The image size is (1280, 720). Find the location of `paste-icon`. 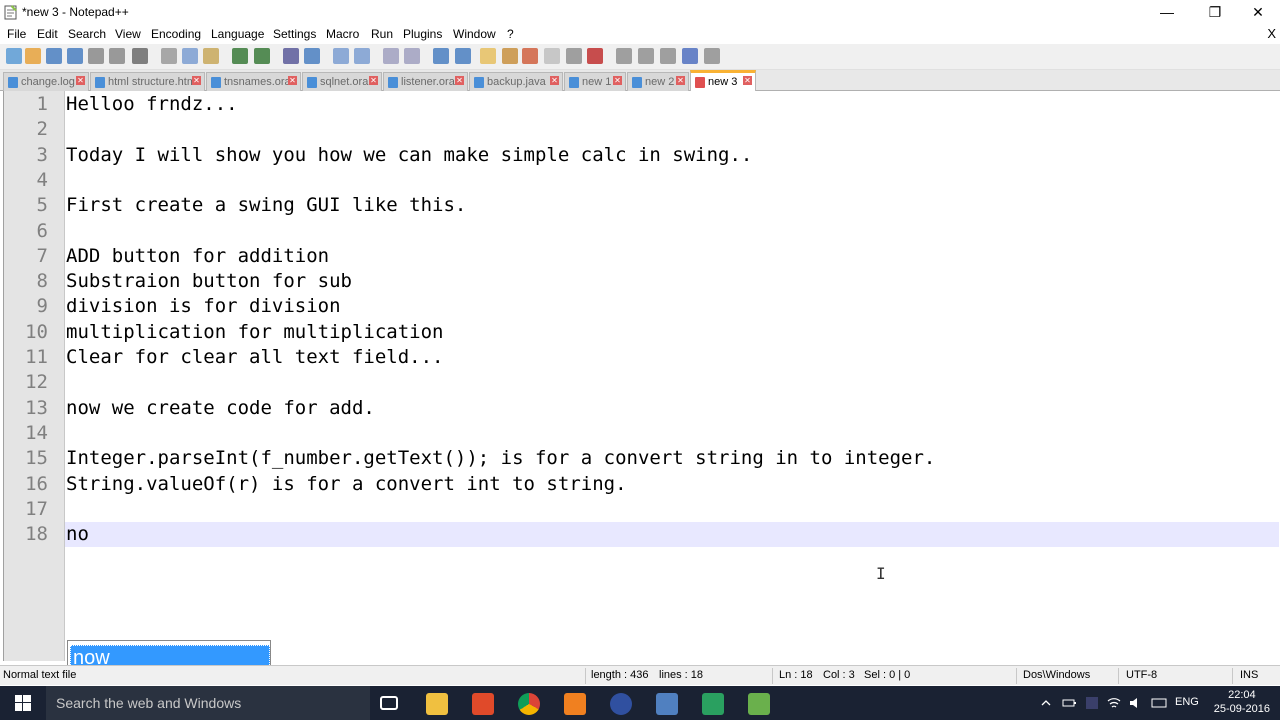

paste-icon is located at coordinates (211, 56).